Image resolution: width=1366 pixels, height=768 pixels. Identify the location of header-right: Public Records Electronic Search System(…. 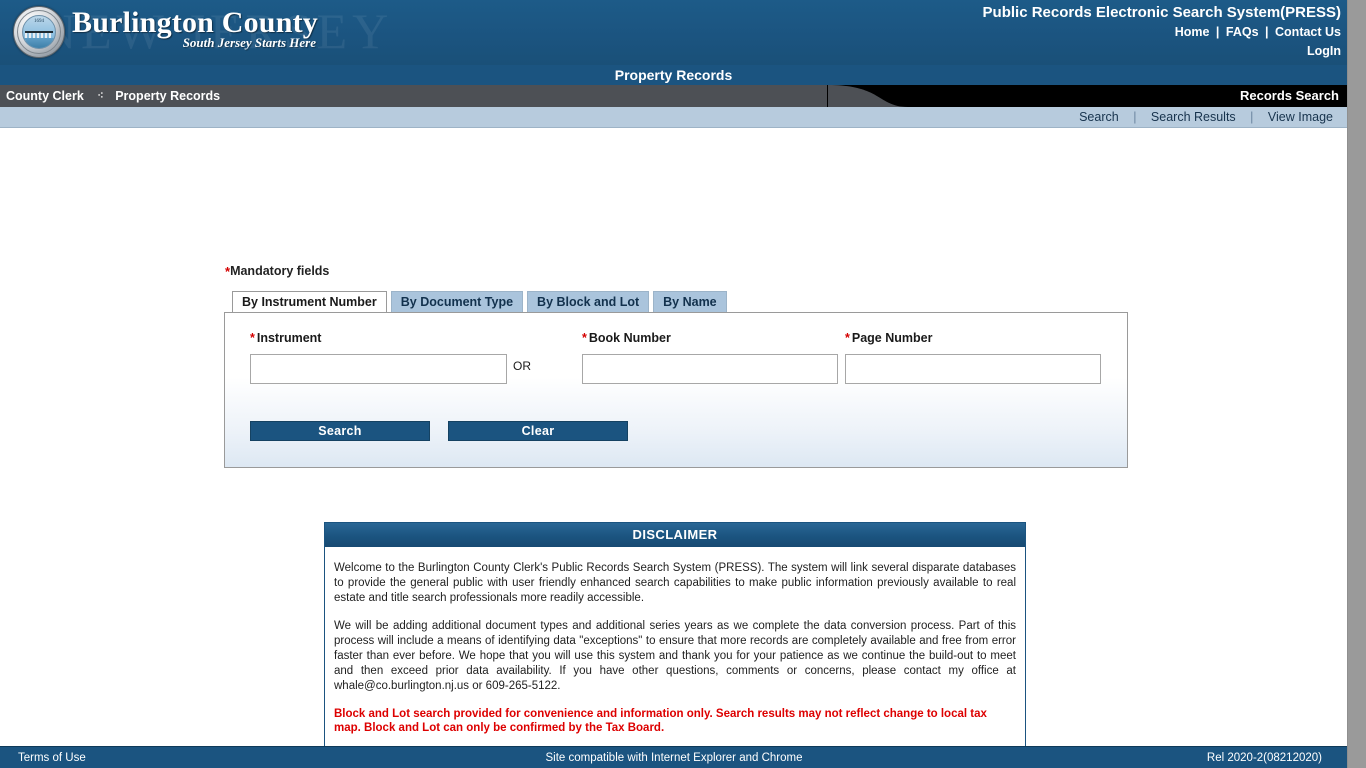
(1162, 32).